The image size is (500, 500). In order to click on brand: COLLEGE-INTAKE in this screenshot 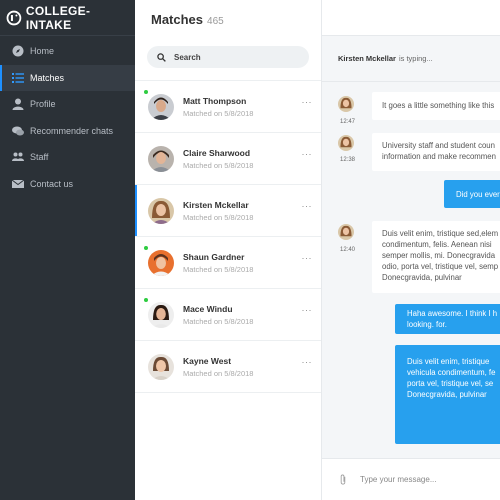, I will do `click(67, 18)`.